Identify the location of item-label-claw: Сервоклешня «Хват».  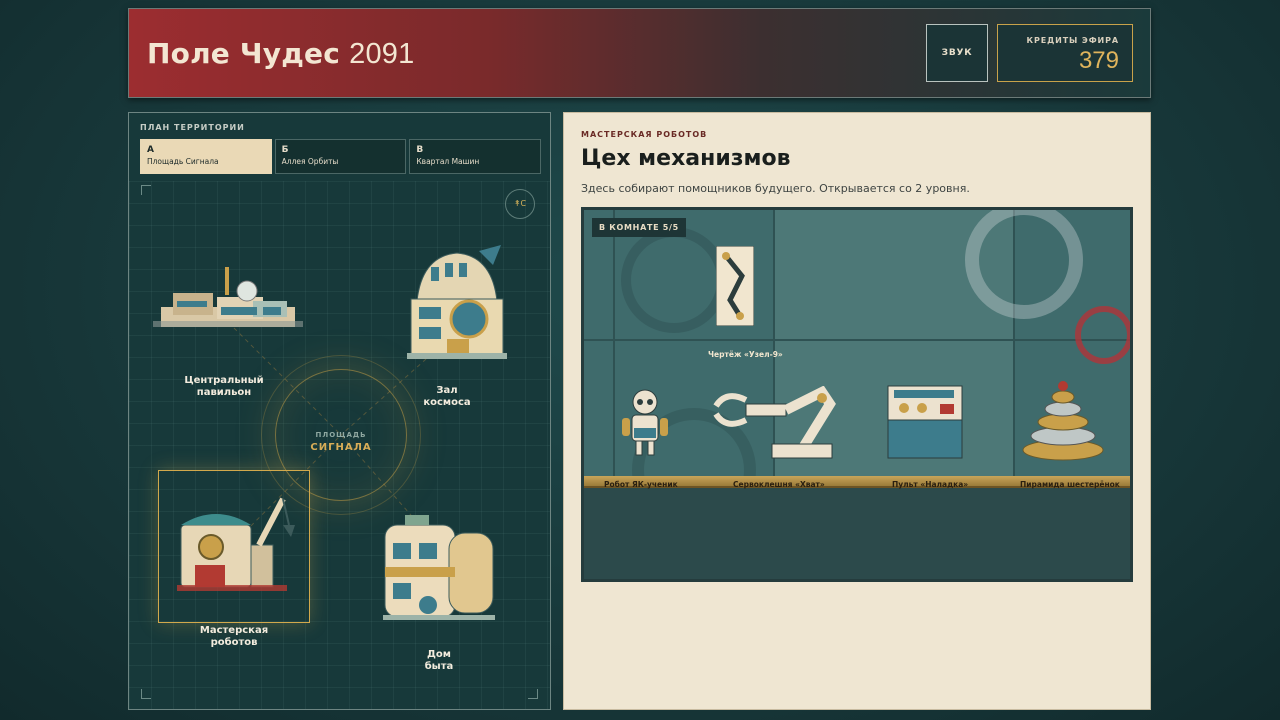
(779, 484).